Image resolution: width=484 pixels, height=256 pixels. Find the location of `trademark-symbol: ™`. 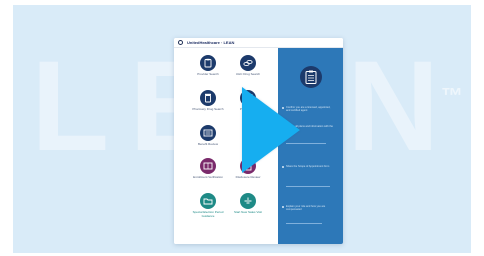

trademark-symbol: ™ is located at coordinates (452, 95).